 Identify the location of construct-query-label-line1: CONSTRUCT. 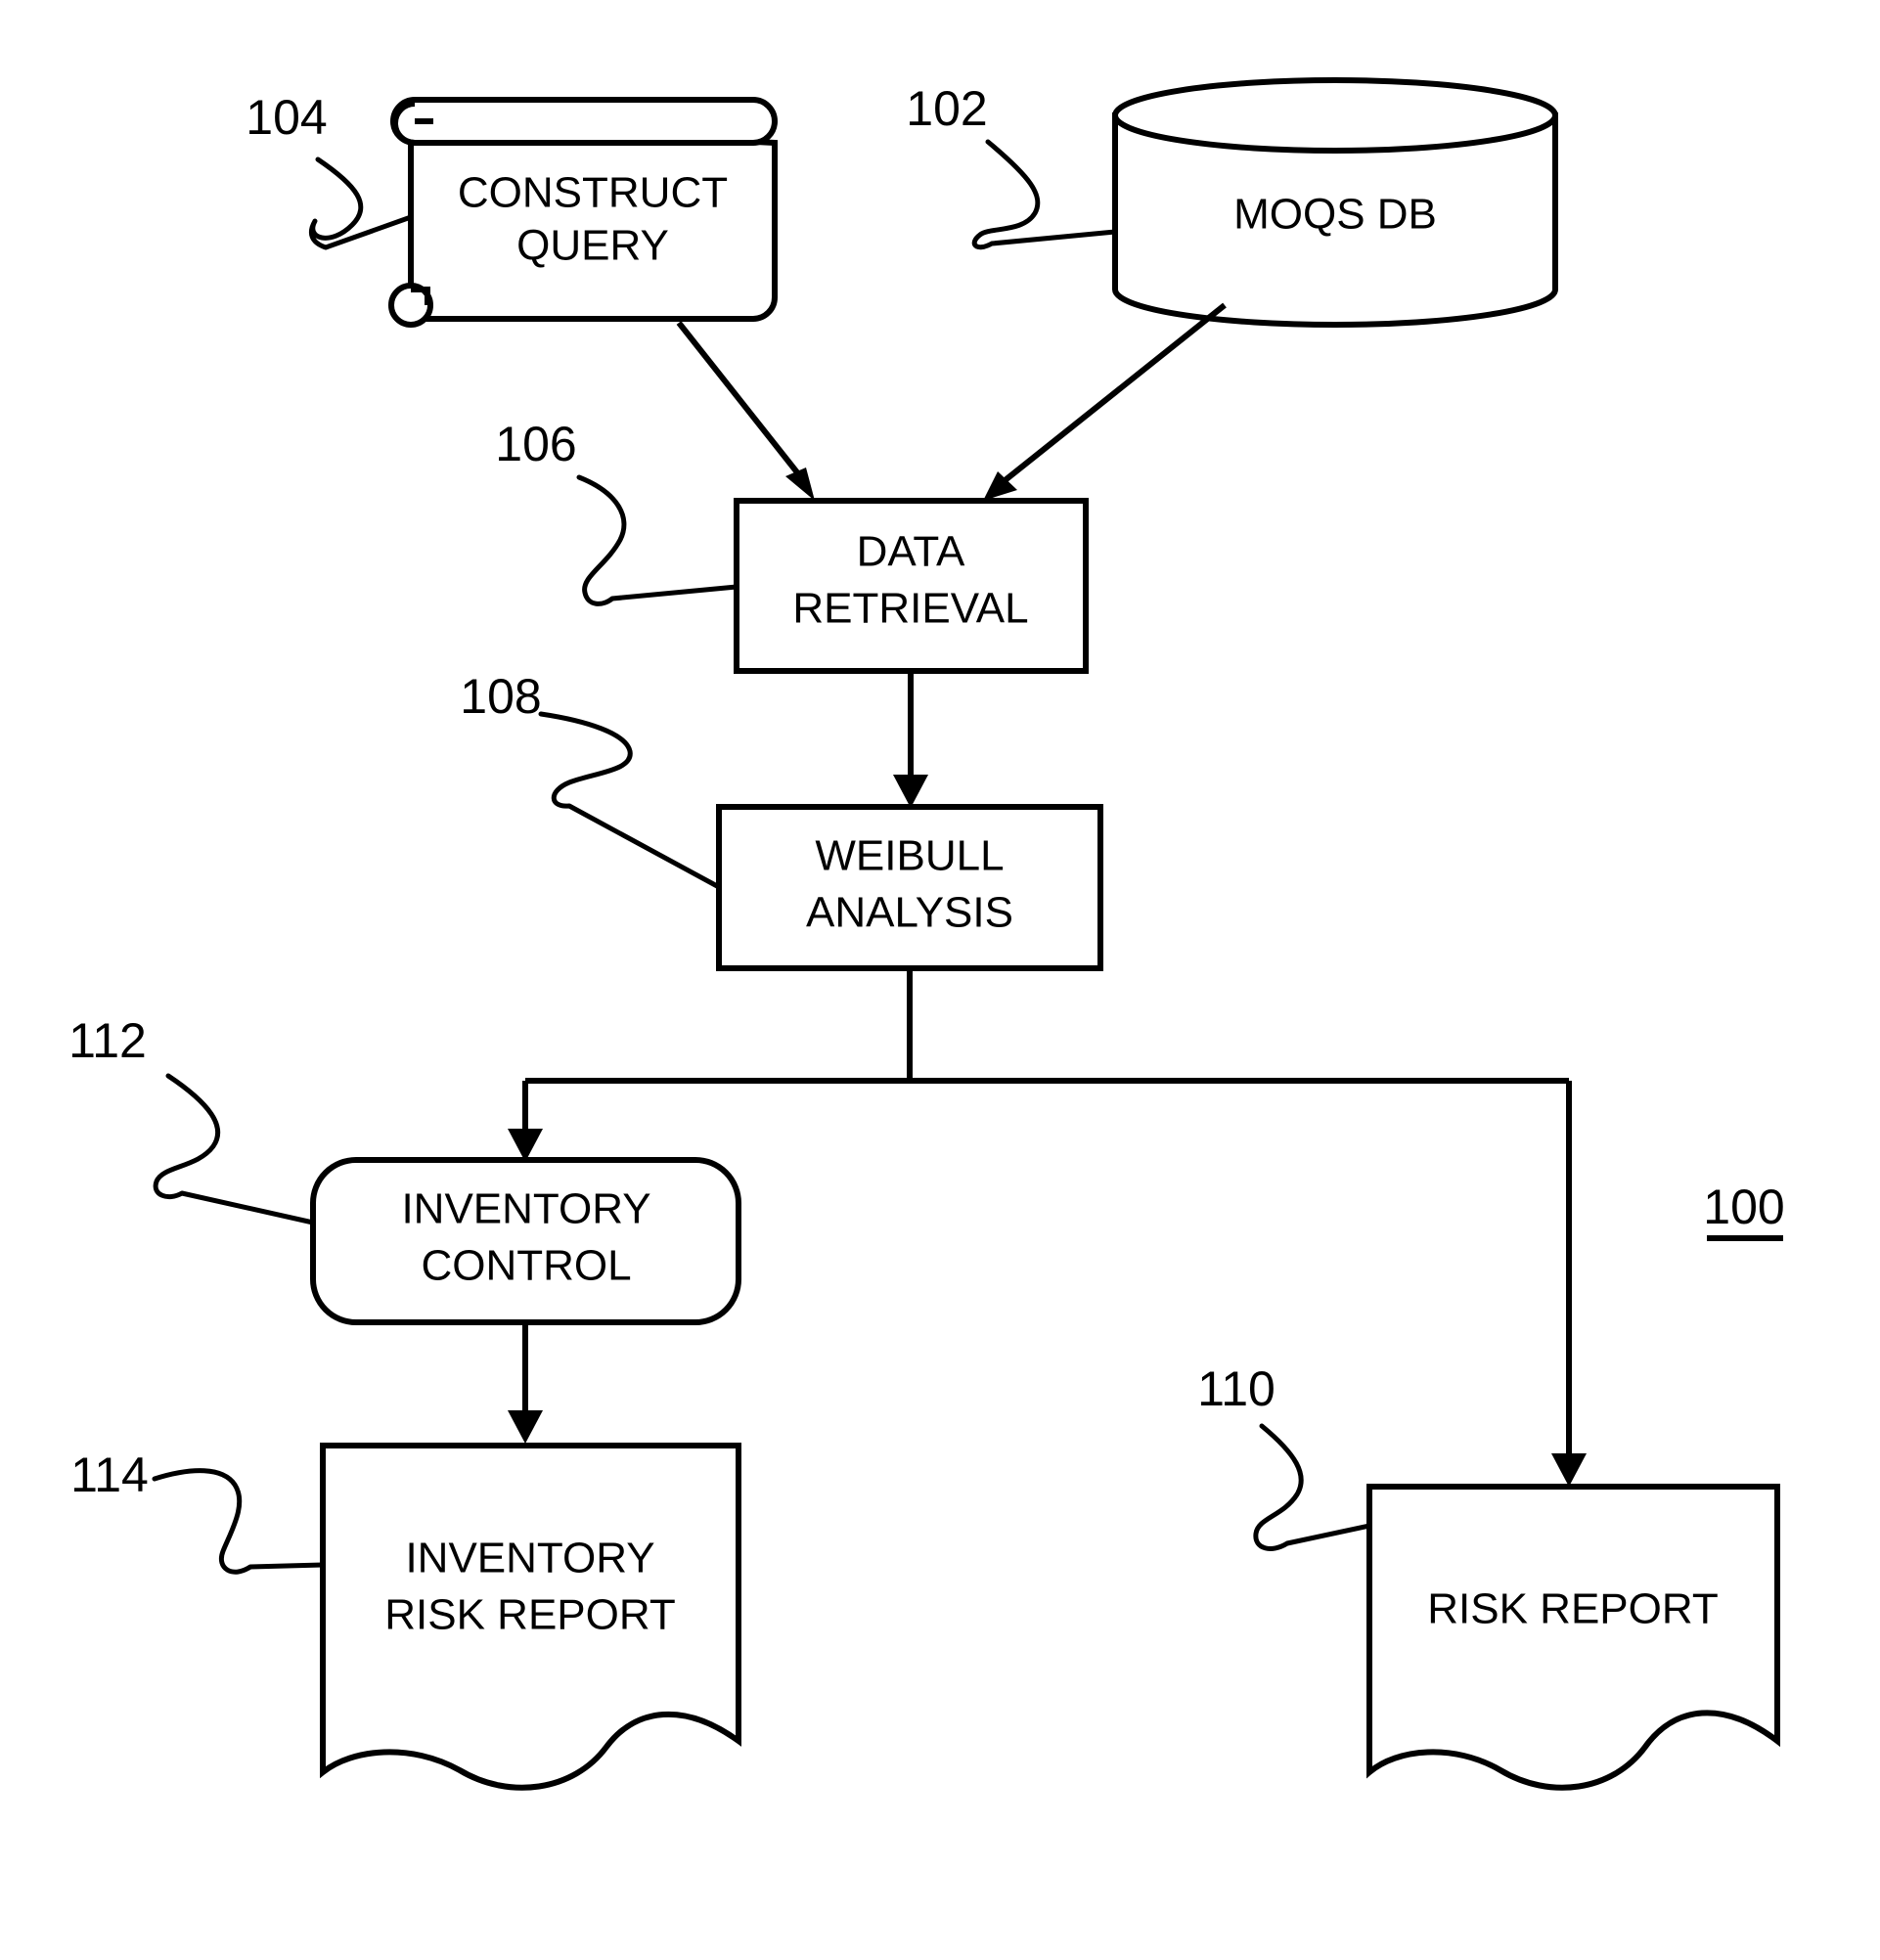
(593, 193).